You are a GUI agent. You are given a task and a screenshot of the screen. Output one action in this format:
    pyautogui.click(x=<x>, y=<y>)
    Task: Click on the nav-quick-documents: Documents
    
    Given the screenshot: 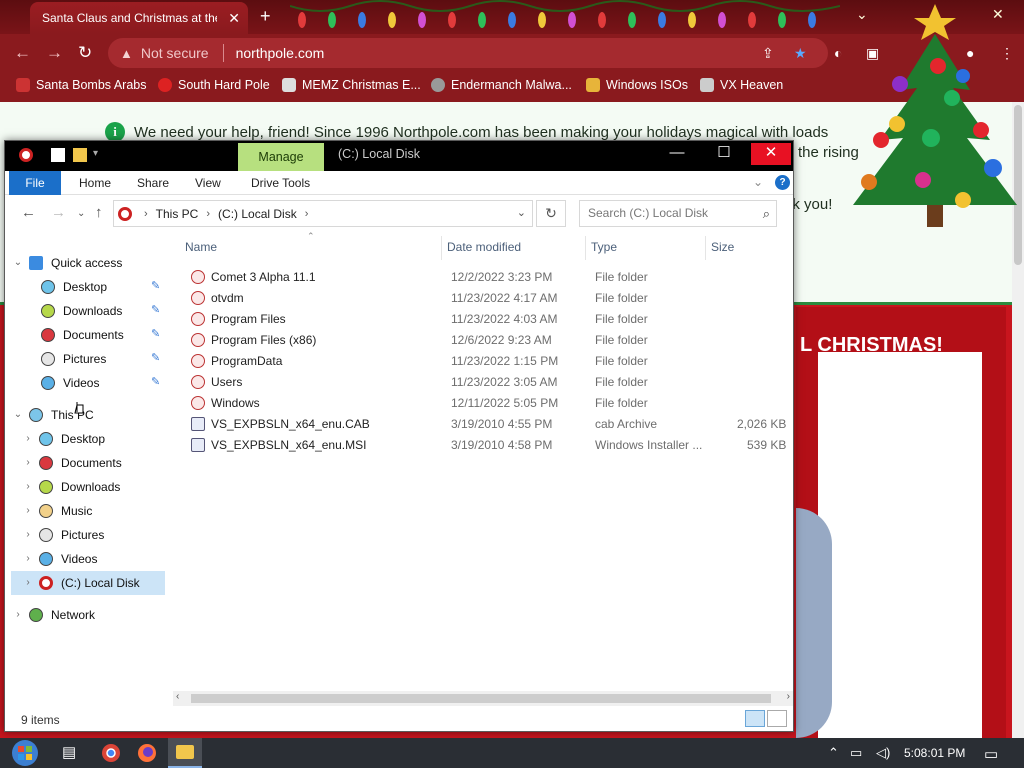 What is the action you would take?
    pyautogui.click(x=82, y=335)
    